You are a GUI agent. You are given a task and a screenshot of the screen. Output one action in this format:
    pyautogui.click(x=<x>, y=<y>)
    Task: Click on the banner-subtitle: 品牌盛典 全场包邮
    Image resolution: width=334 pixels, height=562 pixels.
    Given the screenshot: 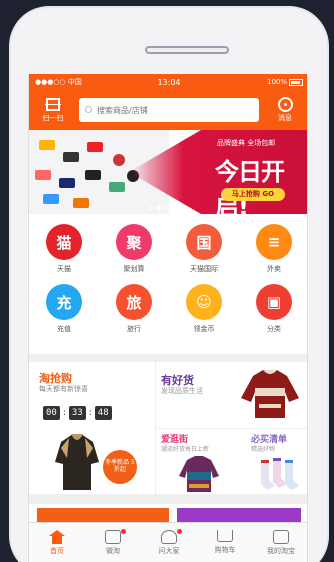 What is the action you would take?
    pyautogui.click(x=246, y=143)
    